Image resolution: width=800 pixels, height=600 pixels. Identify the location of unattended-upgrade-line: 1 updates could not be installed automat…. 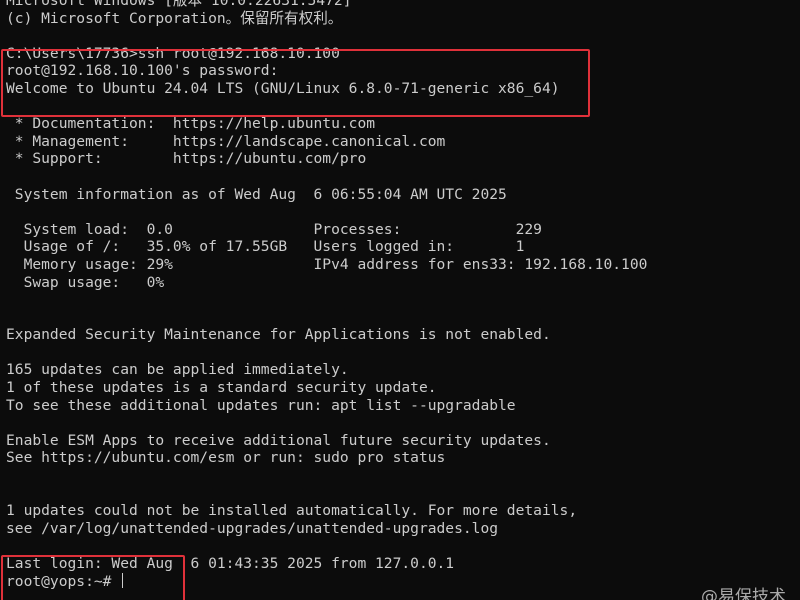
(292, 511).